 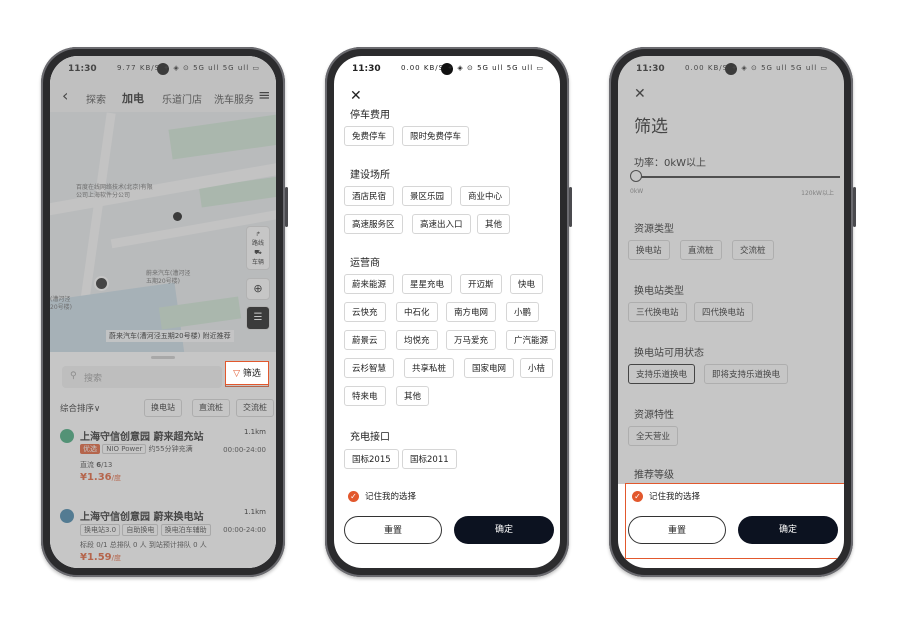 What do you see at coordinates (168, 277) in the screenshot?
I see `map-label-nio: 蔚来汽车(漕河泾 五期20号楼)` at bounding box center [168, 277].